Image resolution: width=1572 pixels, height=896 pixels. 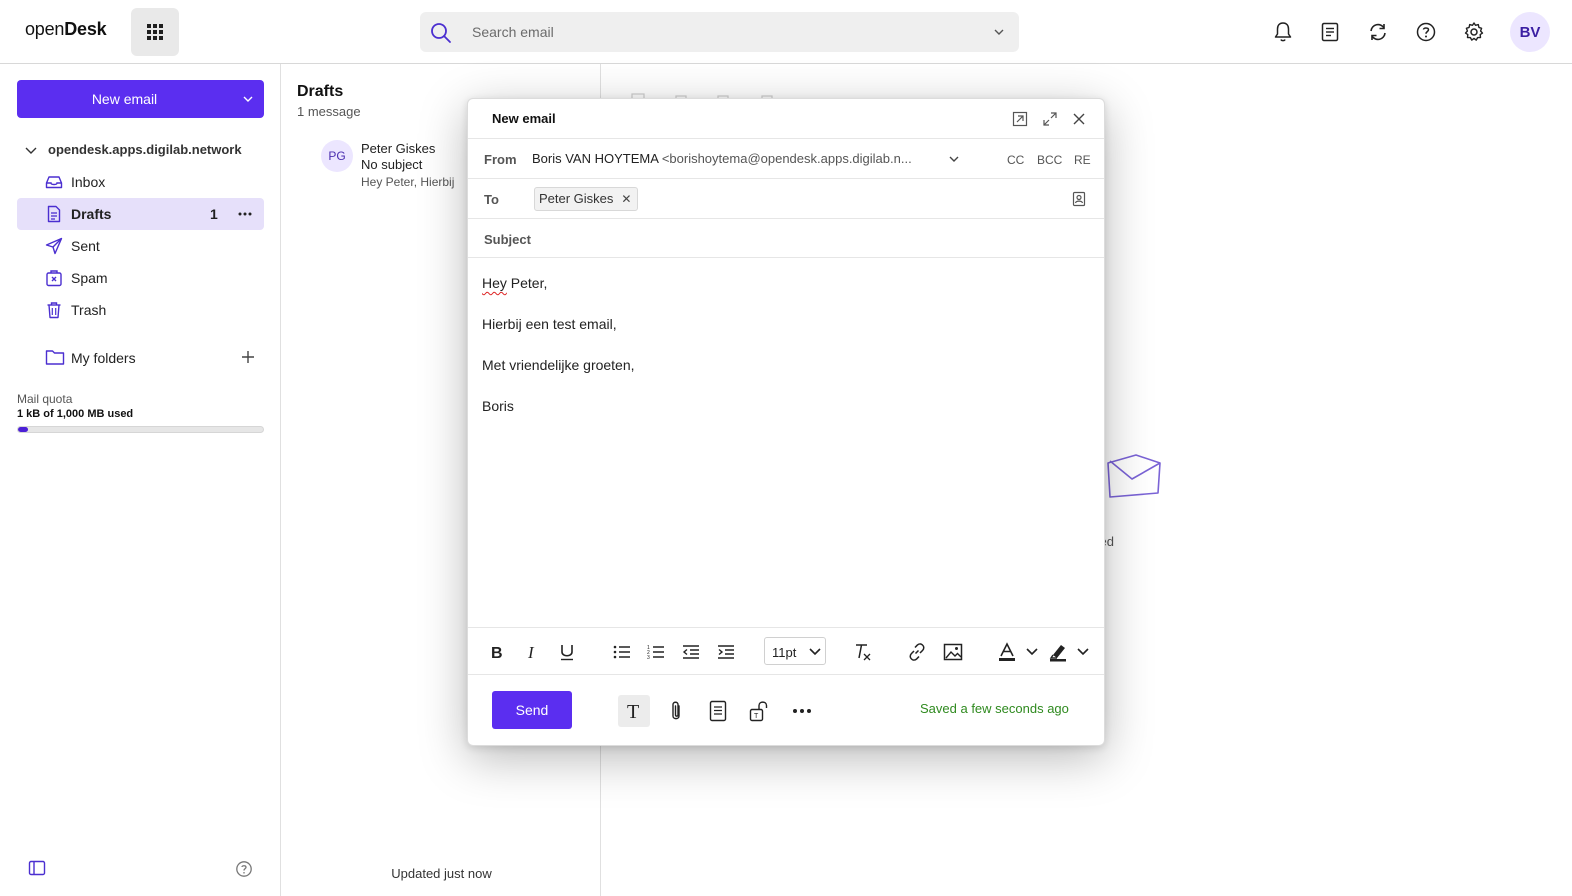 I want to click on attach-file-button, so click(x=676, y=711).